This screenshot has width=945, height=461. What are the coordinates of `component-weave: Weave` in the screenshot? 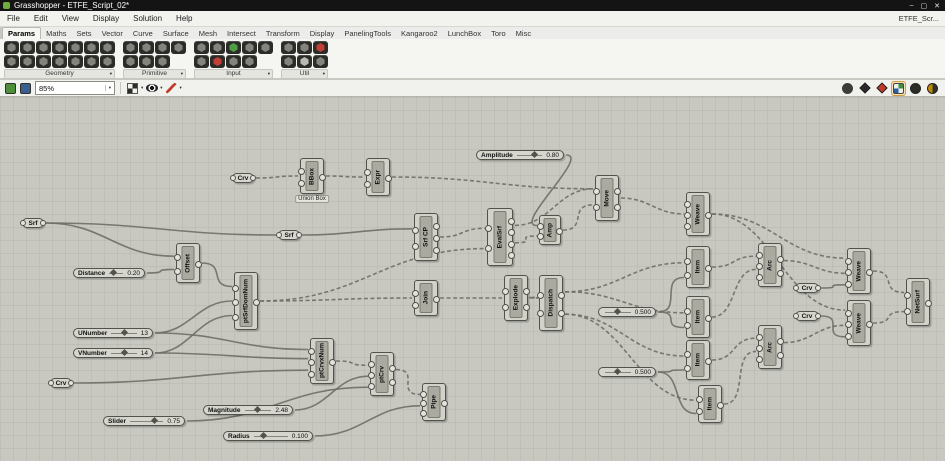 It's located at (859, 323).